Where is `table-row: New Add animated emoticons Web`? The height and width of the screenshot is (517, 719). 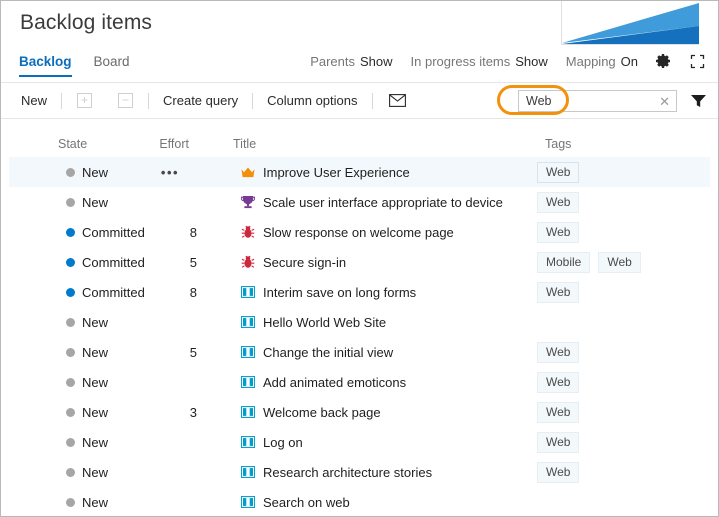
table-row: New Add animated emoticons Web is located at coordinates (359, 382).